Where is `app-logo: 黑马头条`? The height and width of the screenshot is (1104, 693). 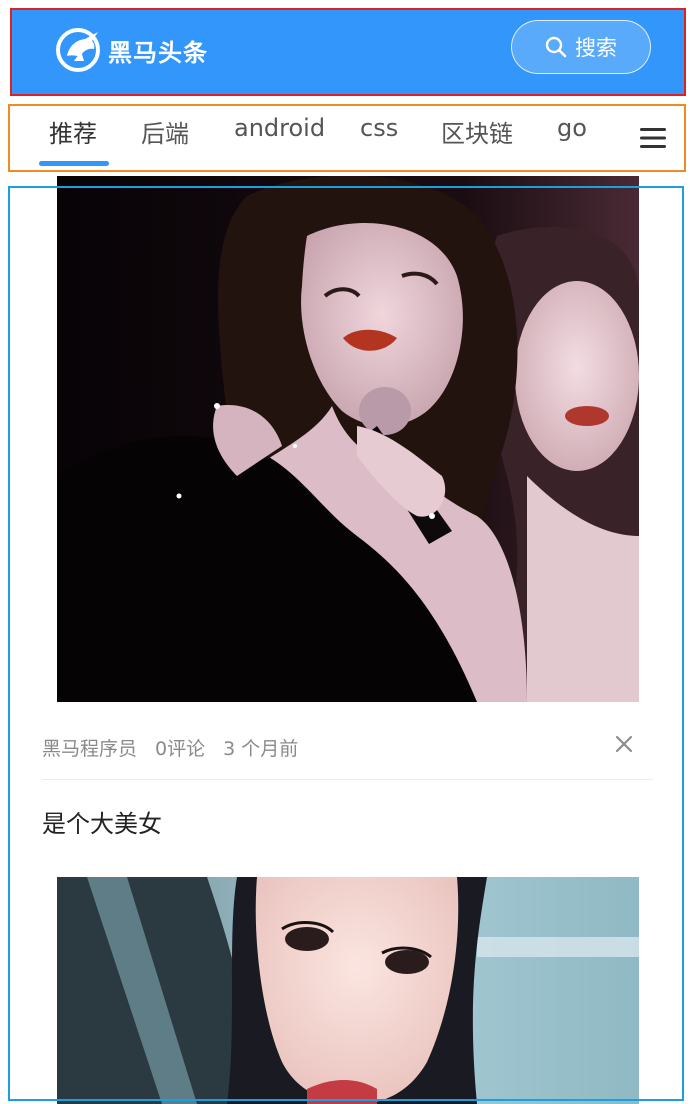
app-logo: 黑马头条 is located at coordinates (131, 50).